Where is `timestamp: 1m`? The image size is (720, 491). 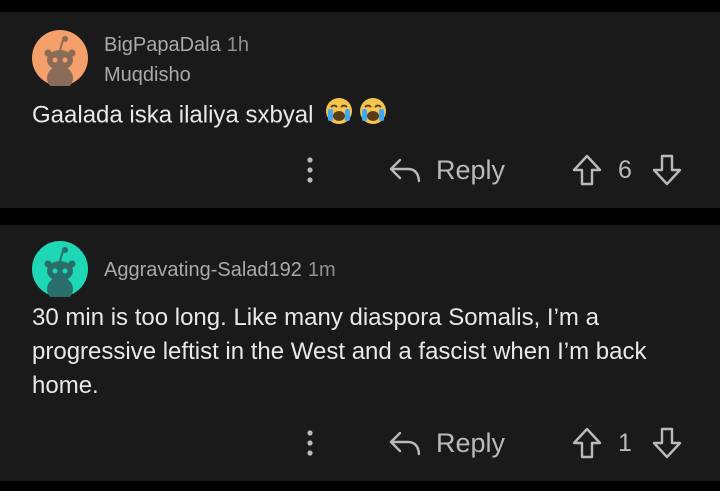 timestamp: 1m is located at coordinates (321, 270).